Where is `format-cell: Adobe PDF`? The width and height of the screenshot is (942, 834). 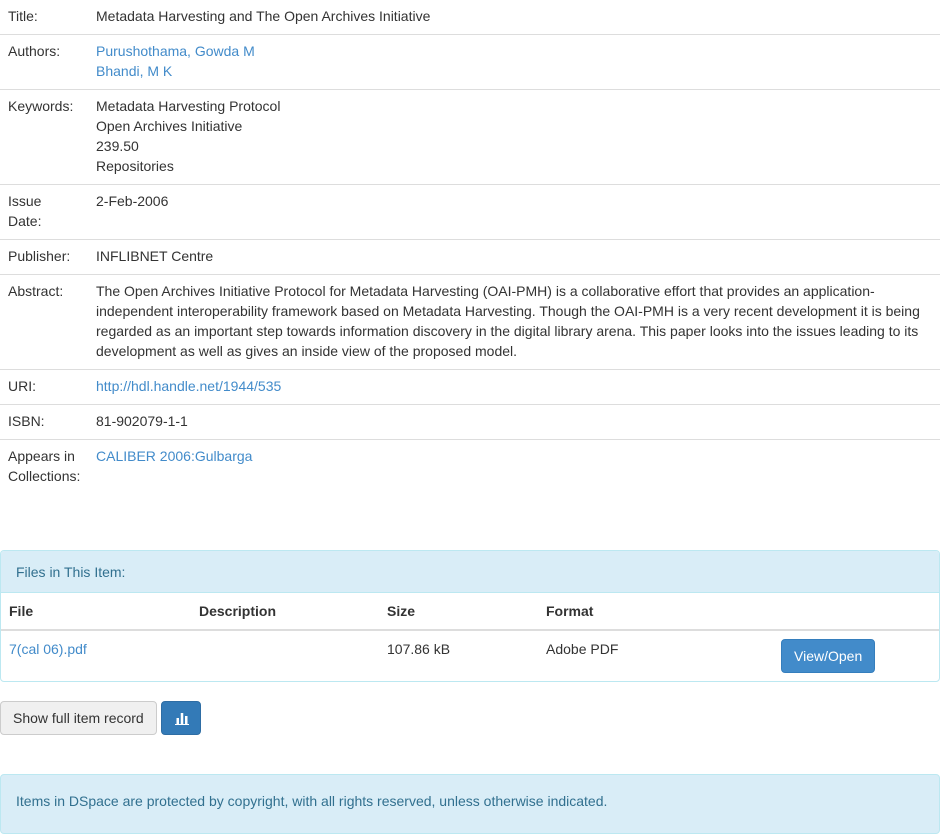
format-cell: Adobe PDF is located at coordinates (582, 649).